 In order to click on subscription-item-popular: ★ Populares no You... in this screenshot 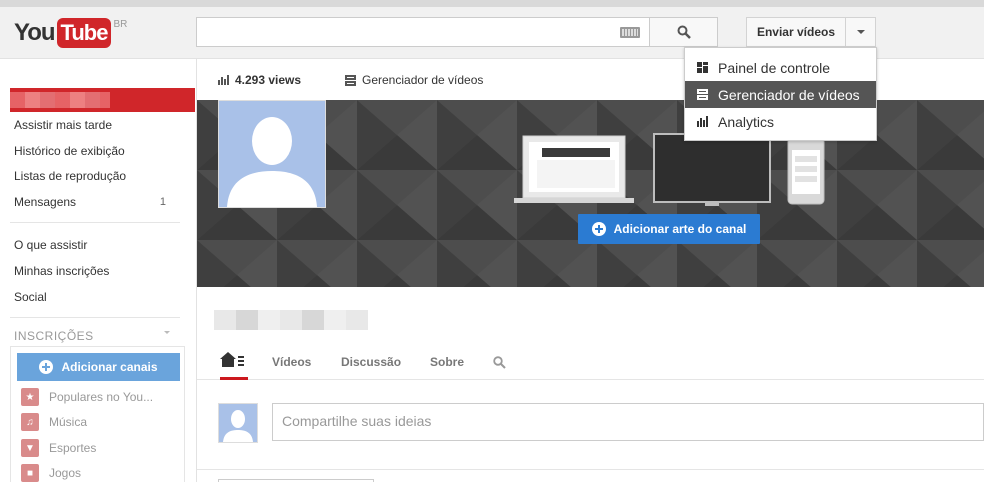, I will do `click(87, 397)`.